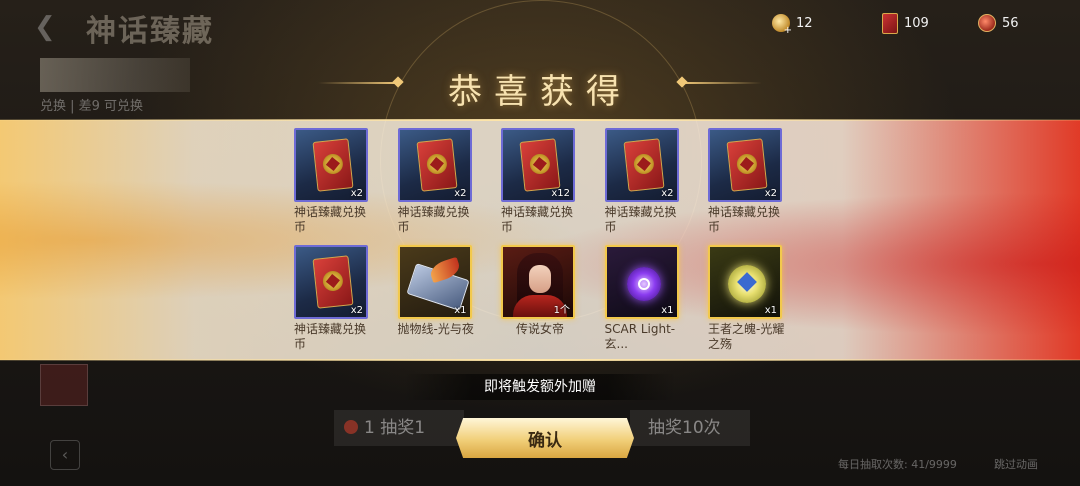  Describe the element at coordinates (987, 23) in the screenshot. I see `red-coin-icon` at that location.